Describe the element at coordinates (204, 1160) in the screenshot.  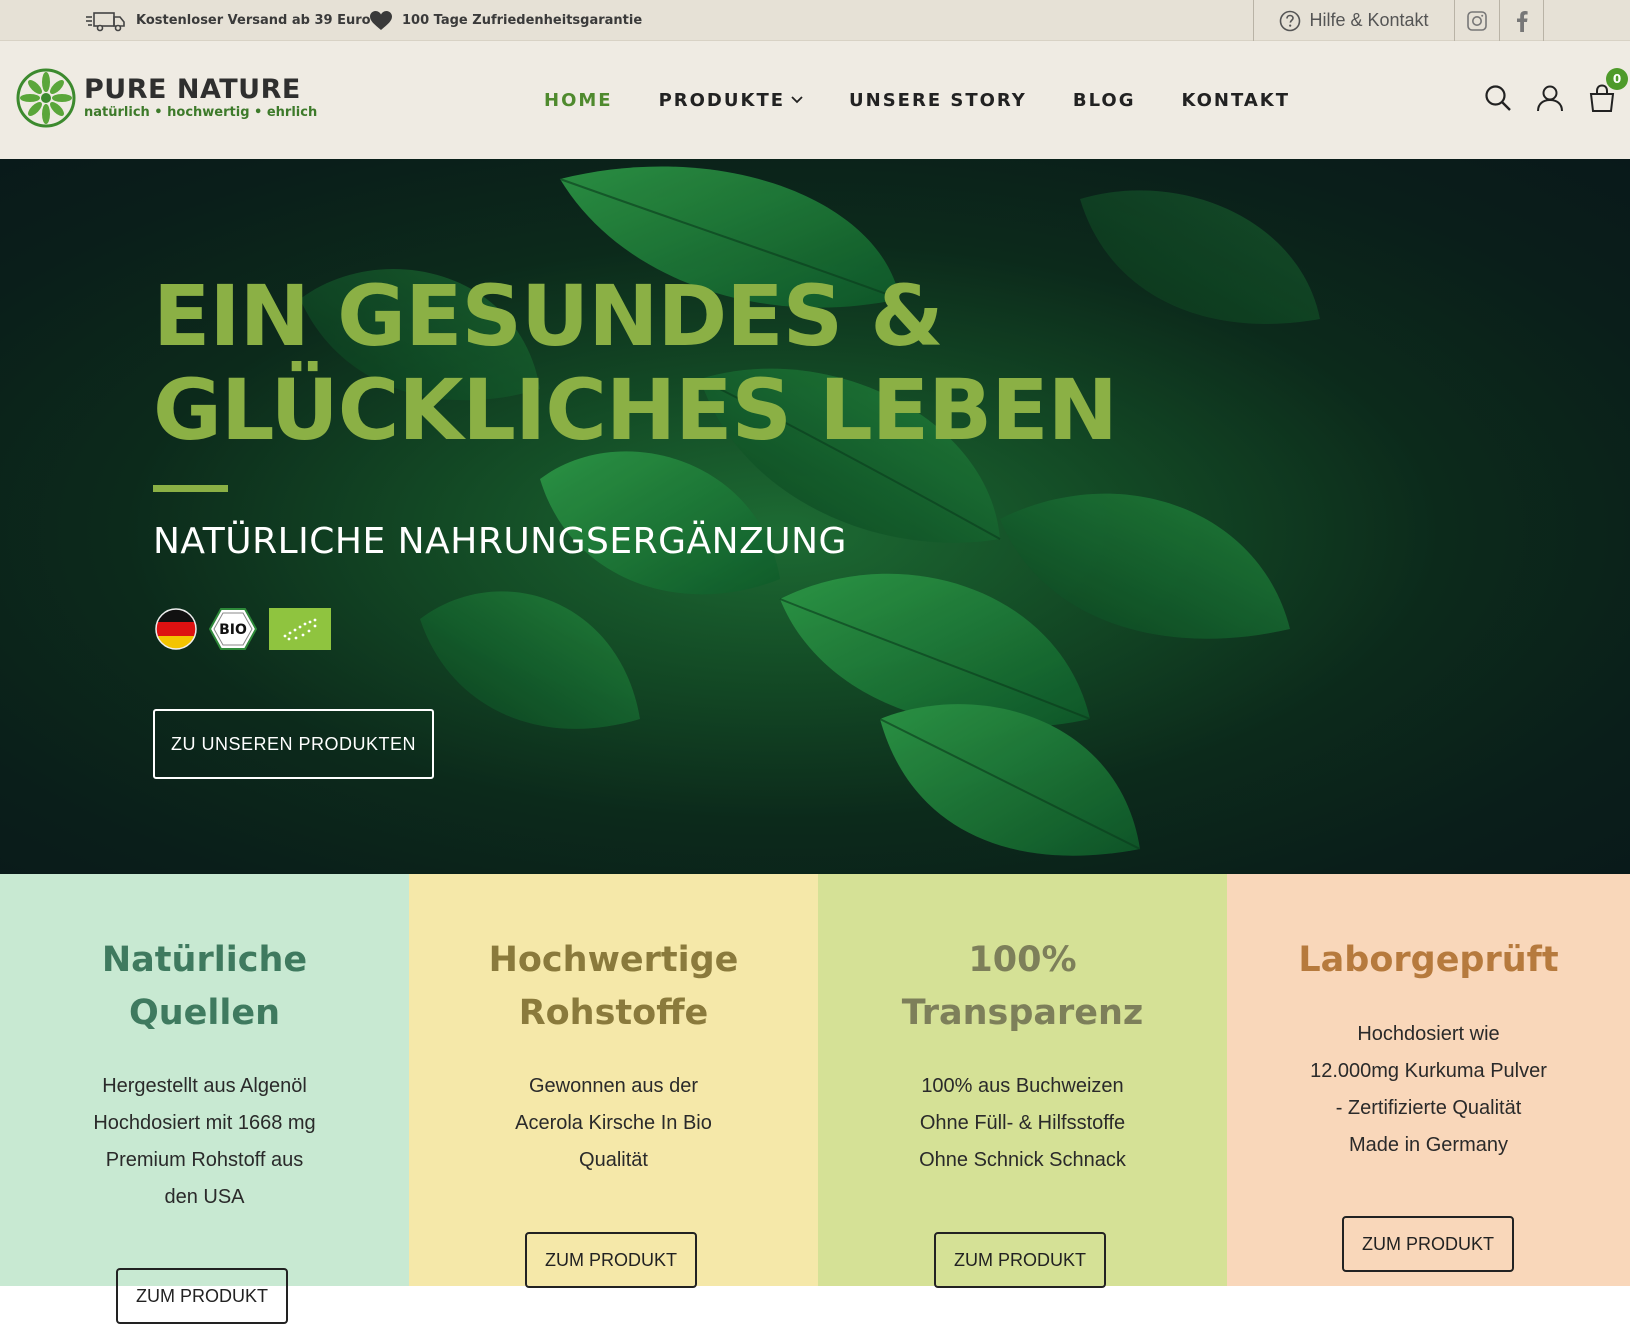
I see `feature-text-line: Premium Rohstoff aus` at that location.